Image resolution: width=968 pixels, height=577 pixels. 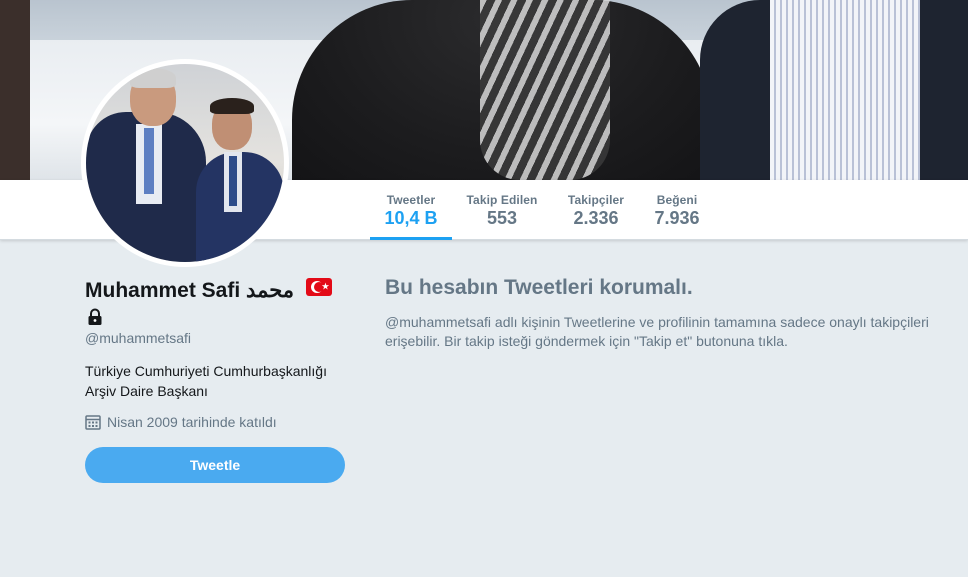 What do you see at coordinates (596, 200) in the screenshot?
I see `stat-label: Takipçiler` at bounding box center [596, 200].